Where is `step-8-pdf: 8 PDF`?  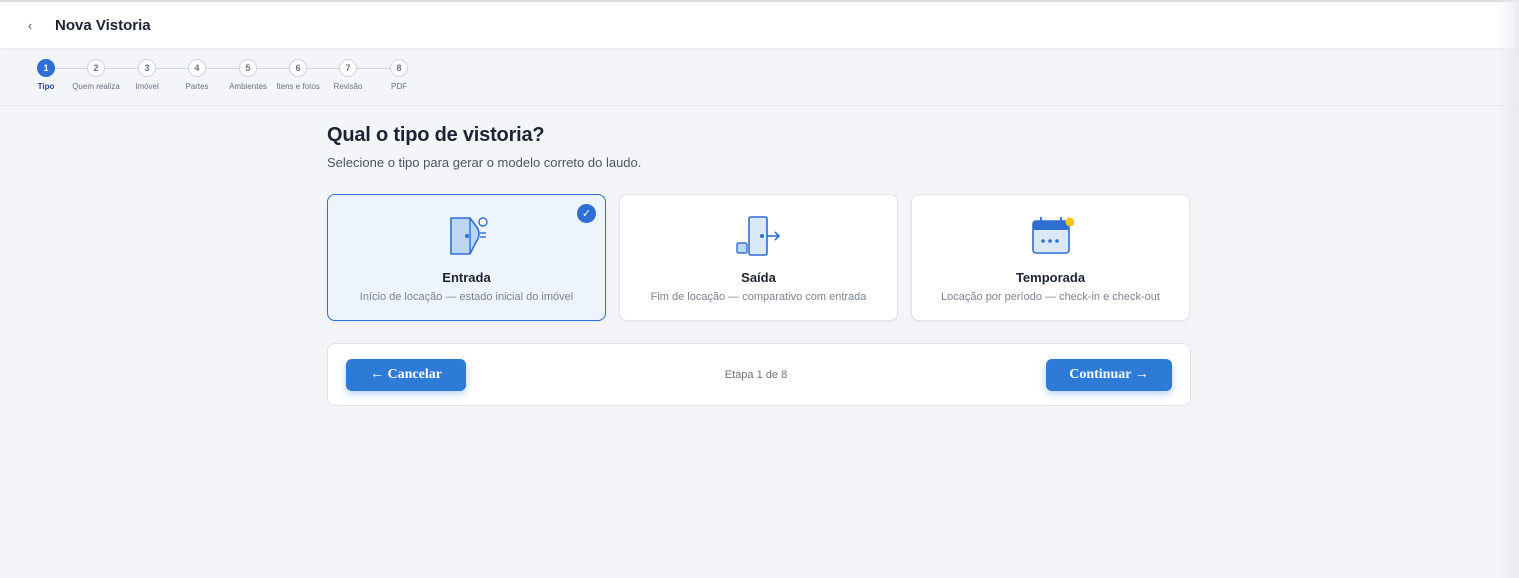
step-8-pdf: 8 PDF is located at coordinates (399, 75).